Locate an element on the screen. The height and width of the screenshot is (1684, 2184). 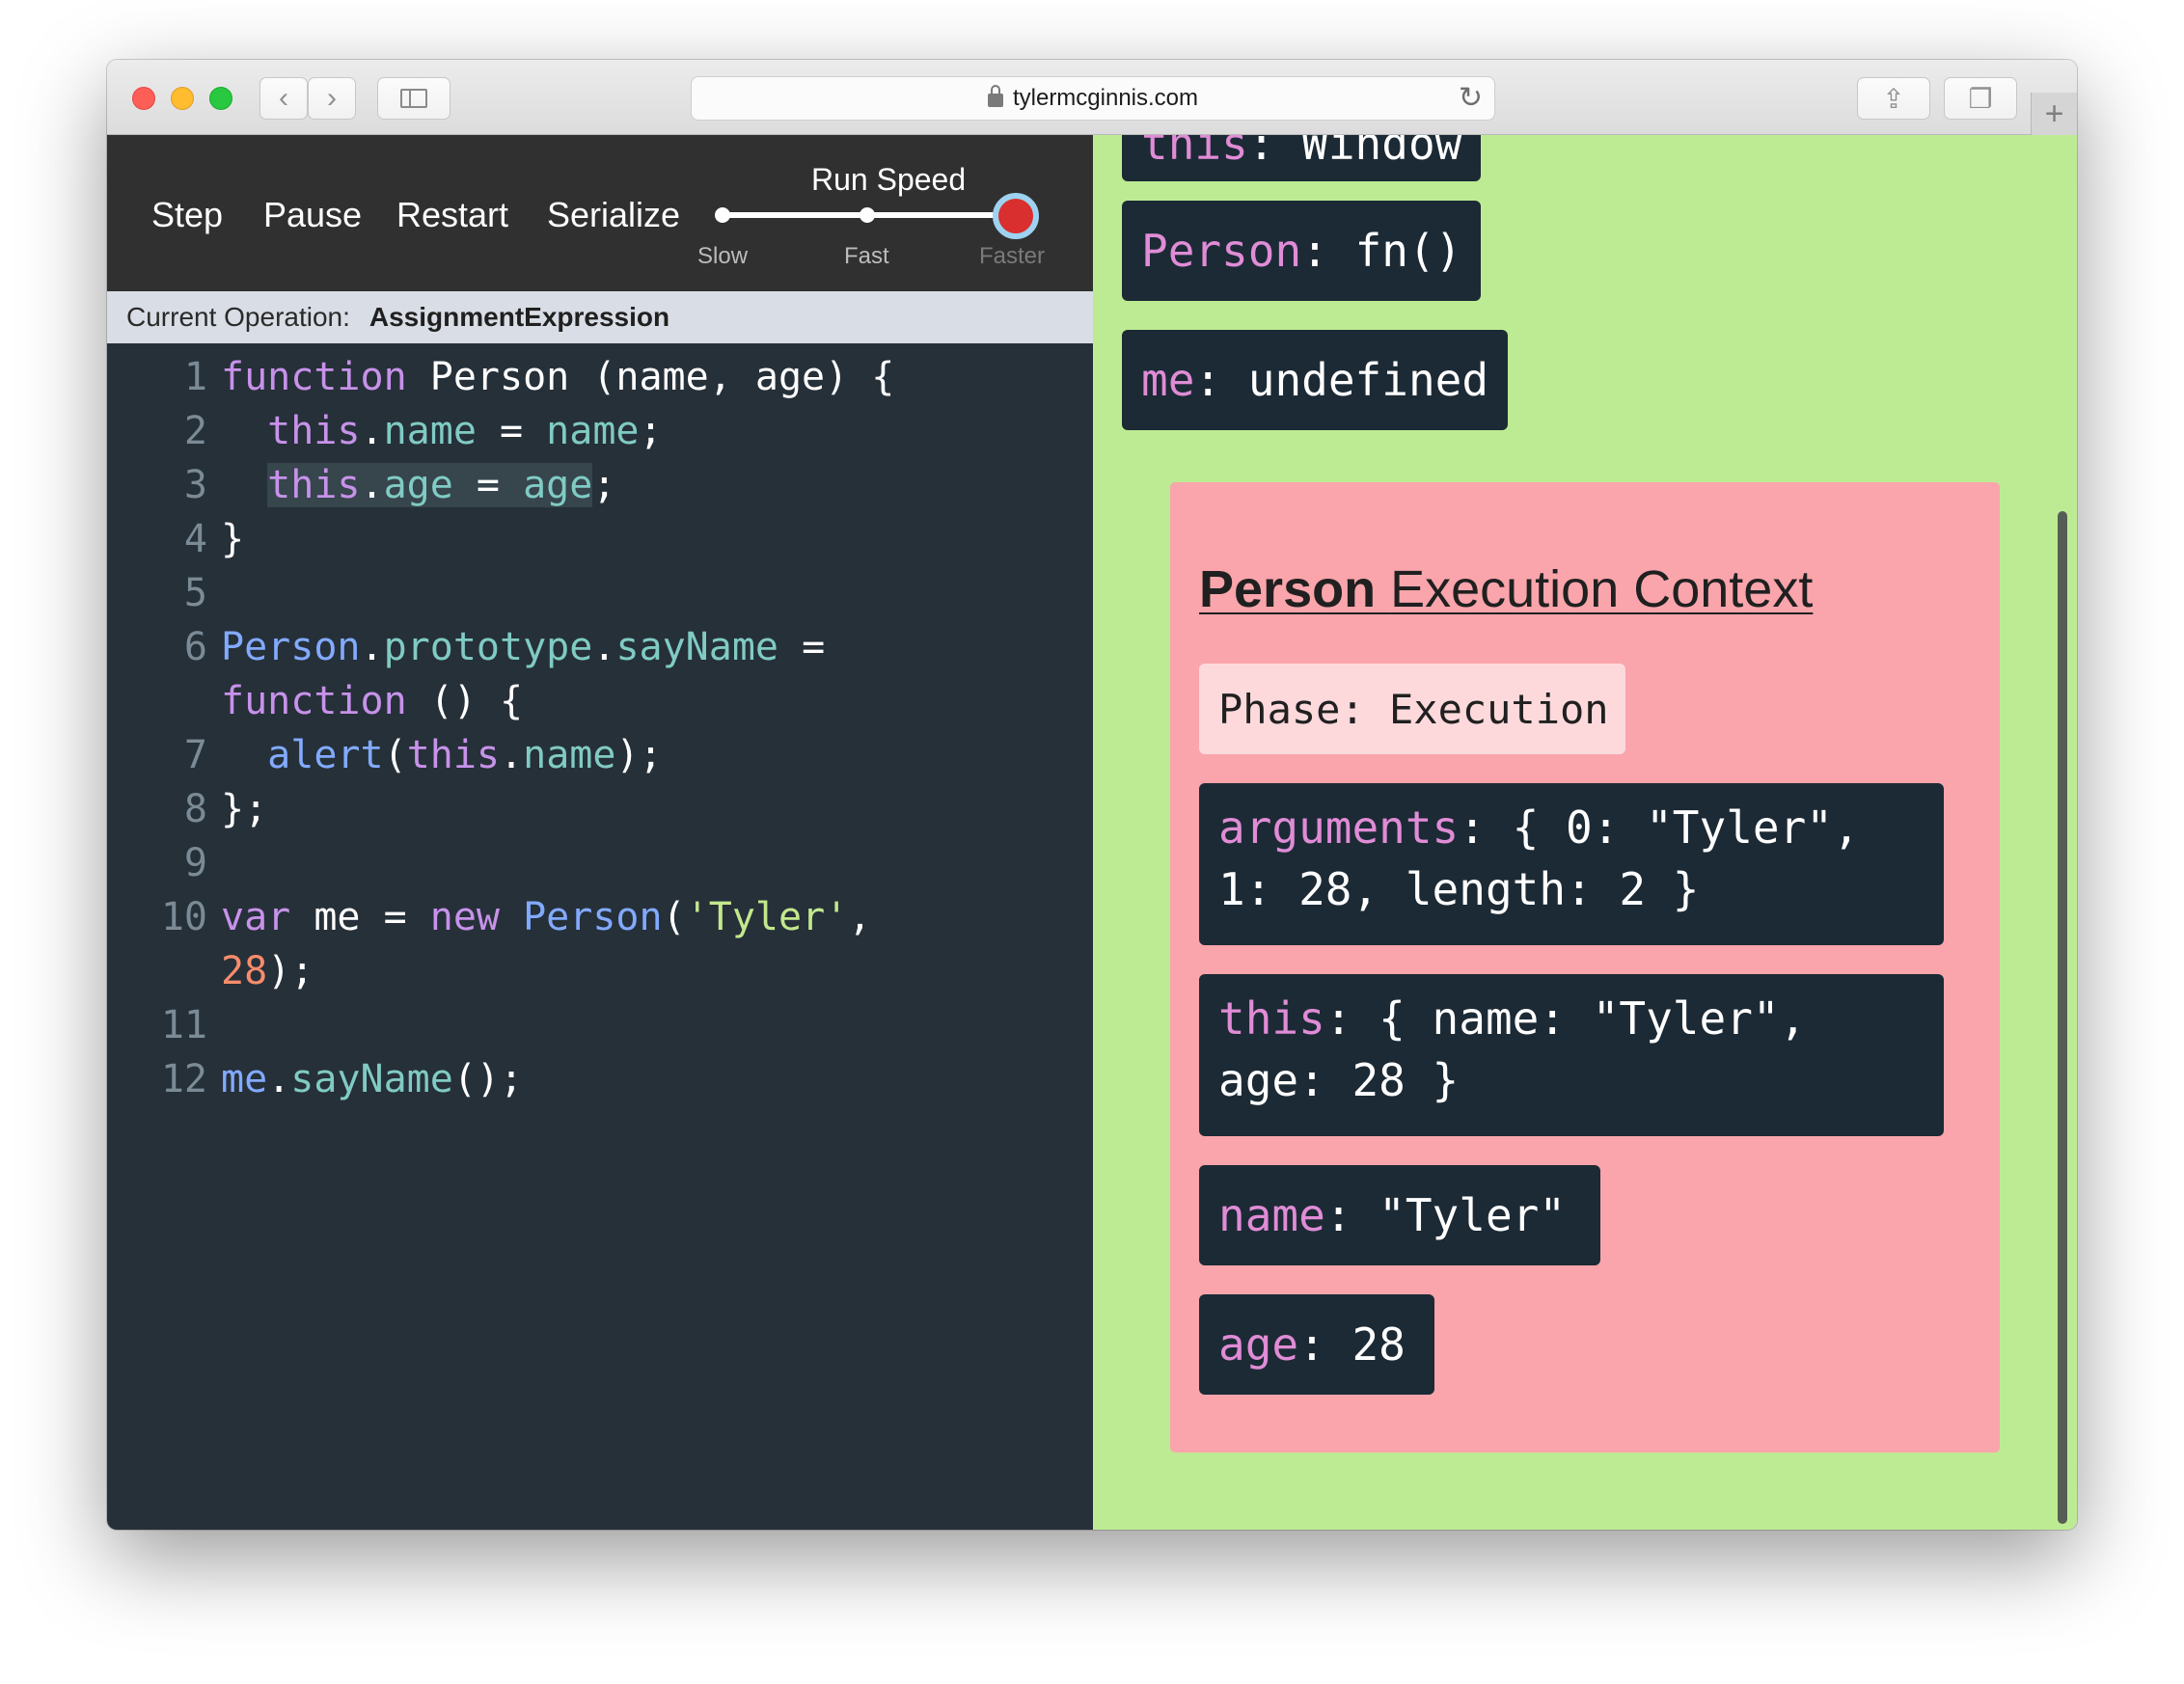
forward-button: › is located at coordinates (332, 99).